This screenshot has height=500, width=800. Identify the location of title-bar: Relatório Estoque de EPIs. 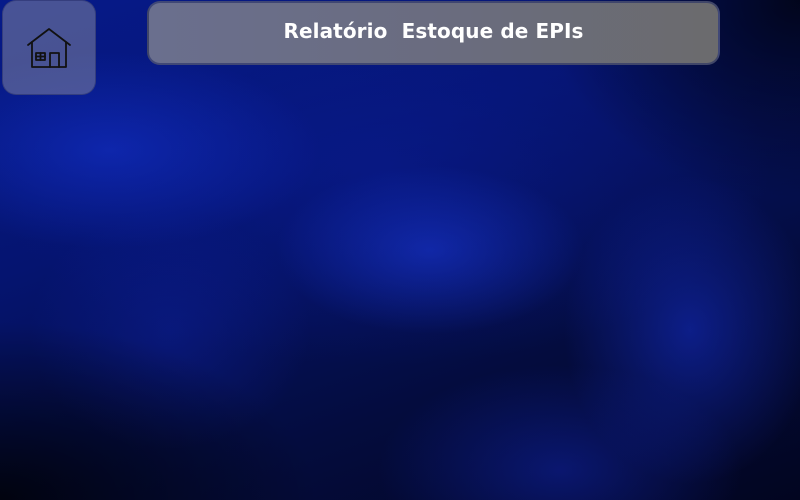
(433, 33).